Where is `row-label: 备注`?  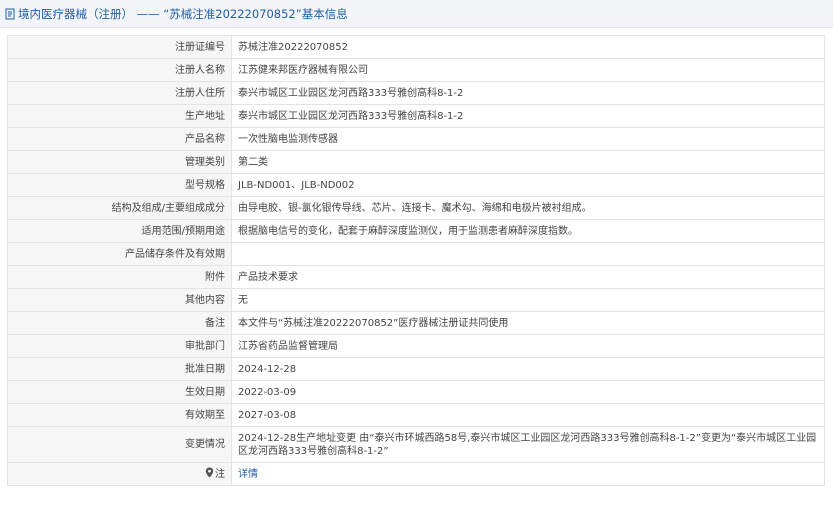 row-label: 备注 is located at coordinates (119, 323).